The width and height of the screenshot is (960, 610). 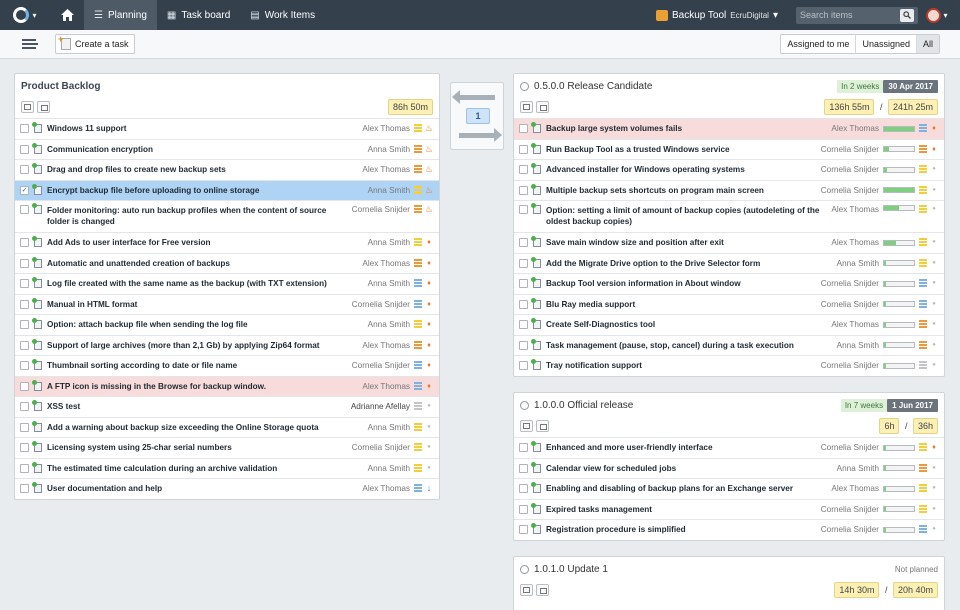 I want to click on filter-assigned-to-me: Assigned to me, so click(x=819, y=44).